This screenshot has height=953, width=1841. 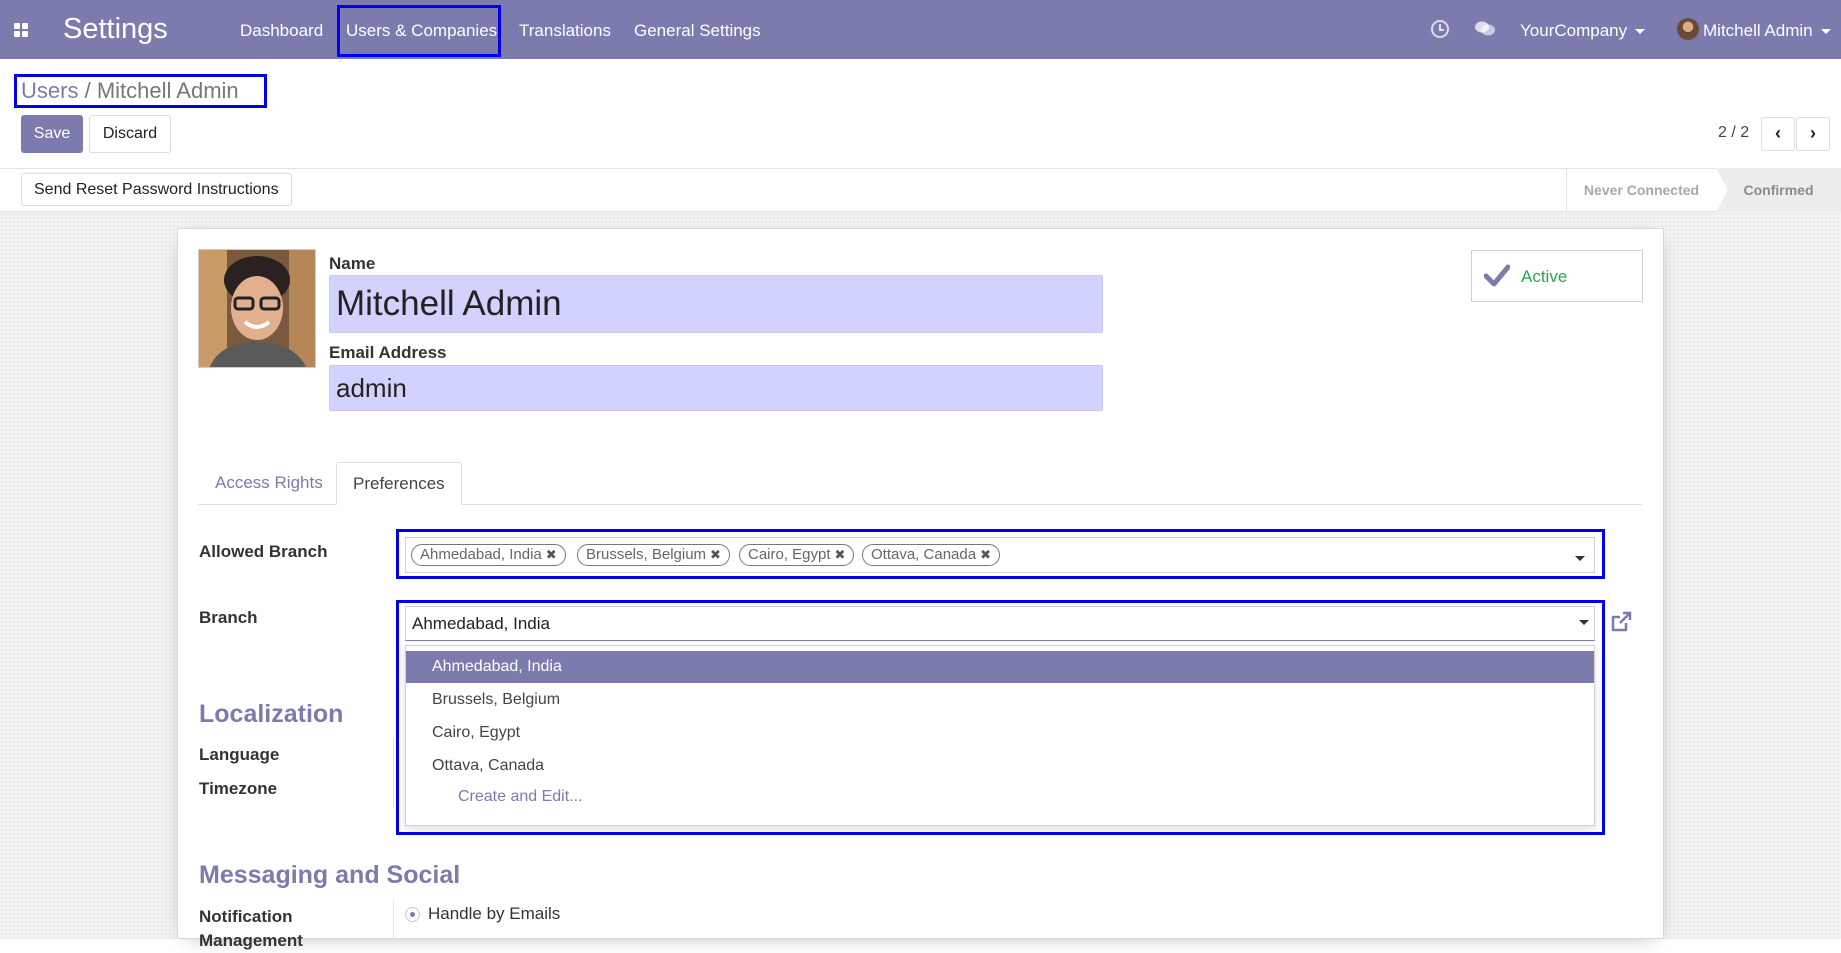 I want to click on breadcrumb-current: Mitchell Admin, so click(x=167, y=90).